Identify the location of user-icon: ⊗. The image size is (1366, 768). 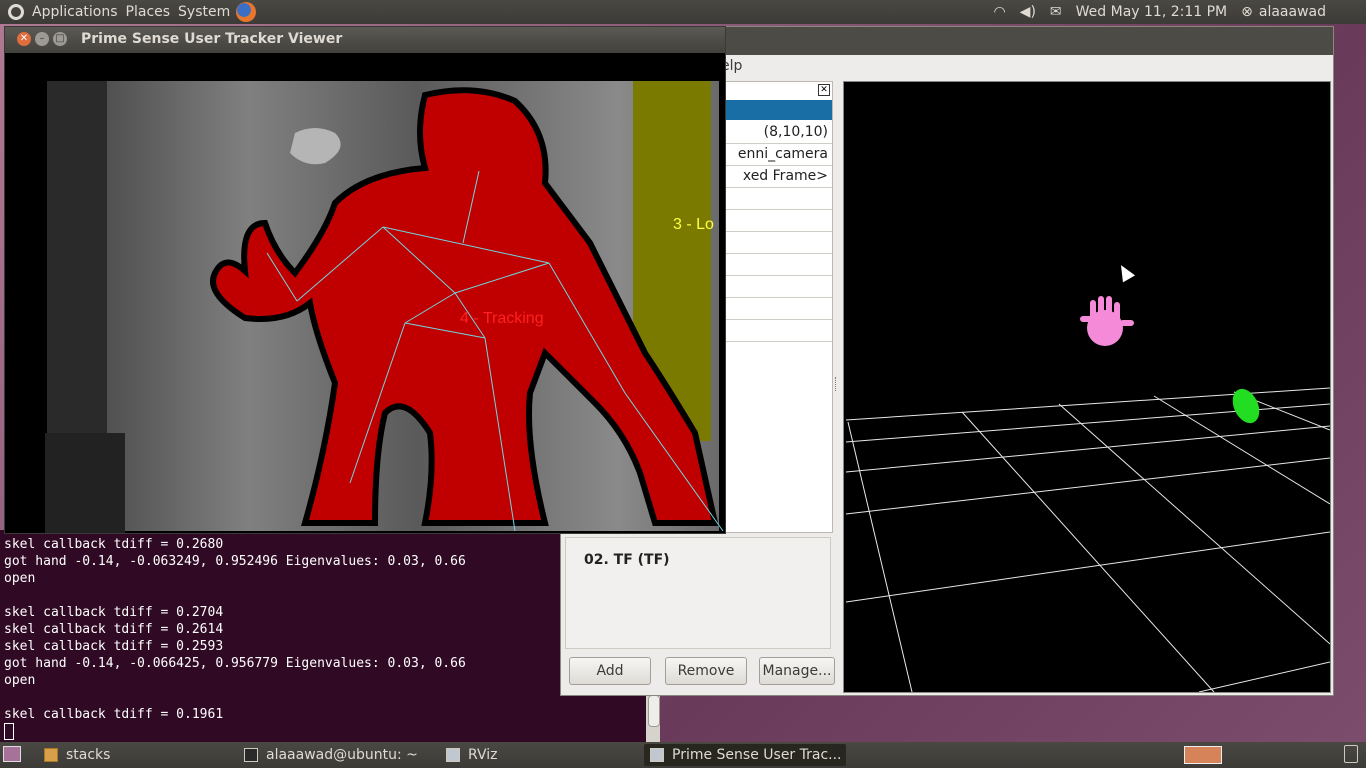
(1247, 12).